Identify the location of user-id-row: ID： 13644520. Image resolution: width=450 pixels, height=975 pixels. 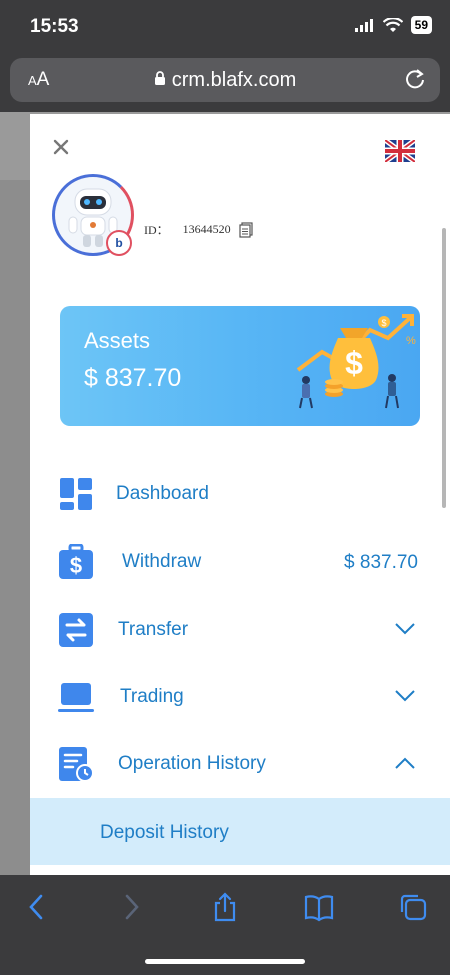
(198, 229).